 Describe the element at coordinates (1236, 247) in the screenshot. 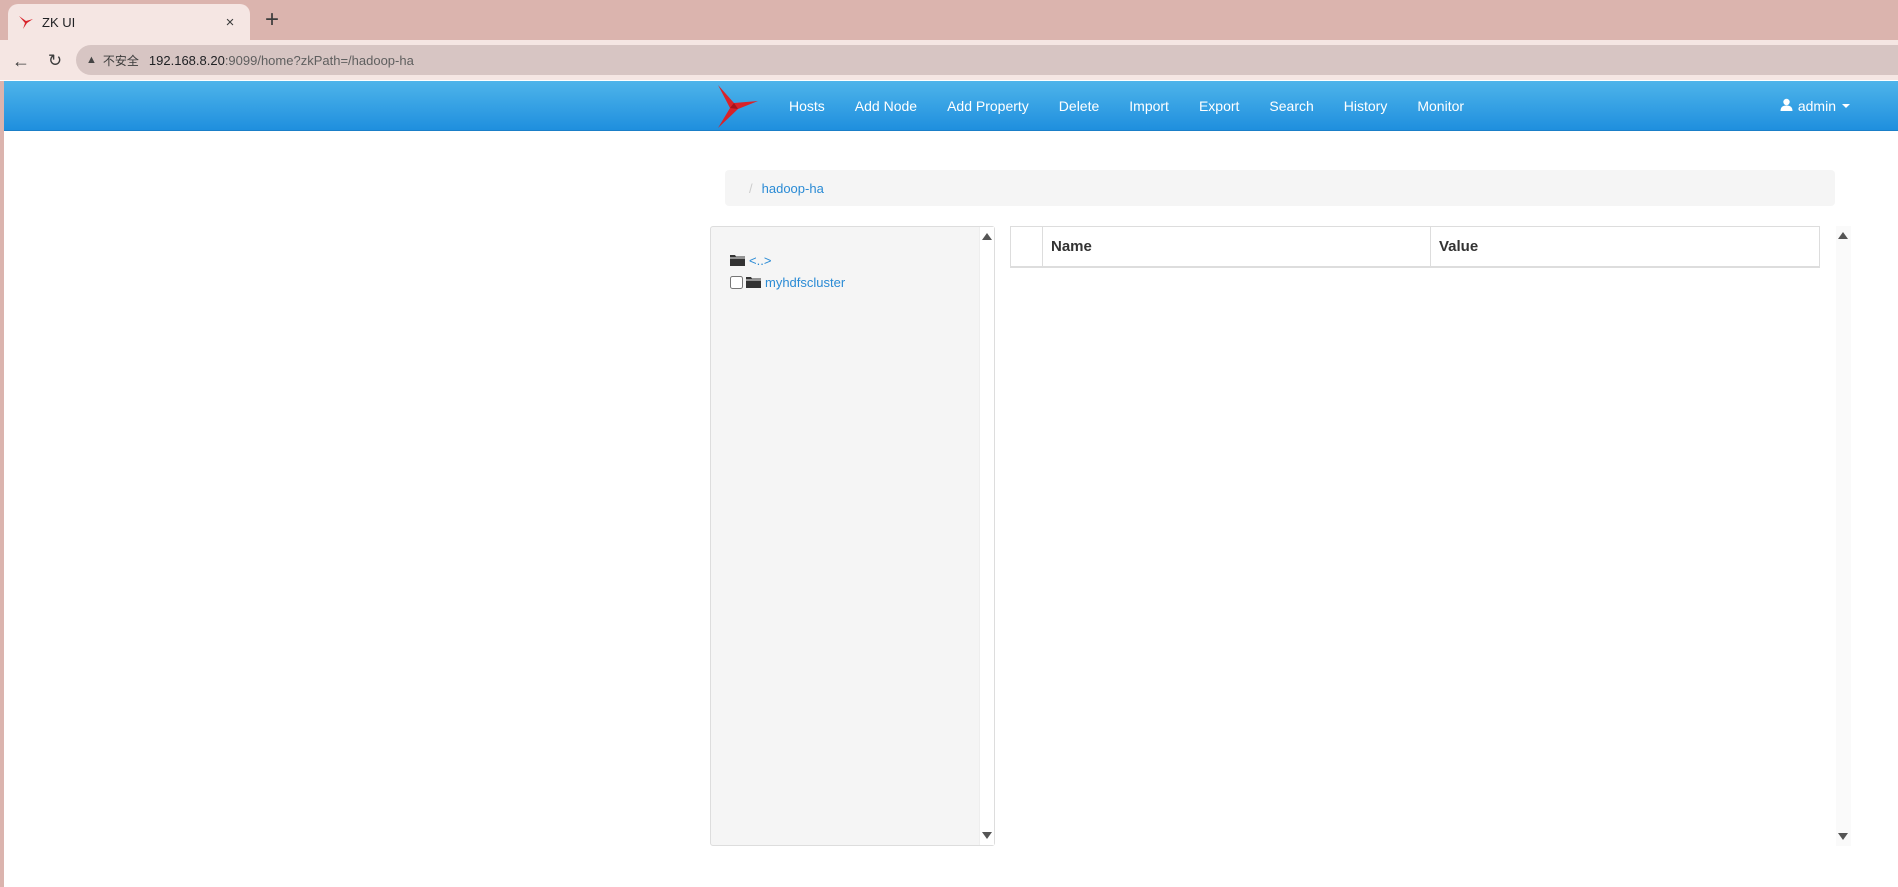

I see `name-column-header: Name` at that location.